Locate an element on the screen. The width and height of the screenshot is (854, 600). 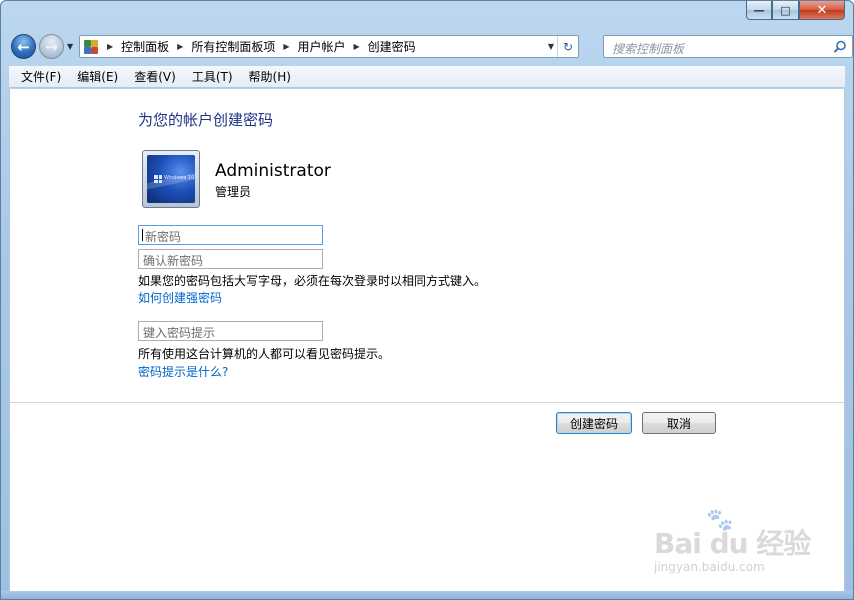
forward-button: → is located at coordinates (51, 46).